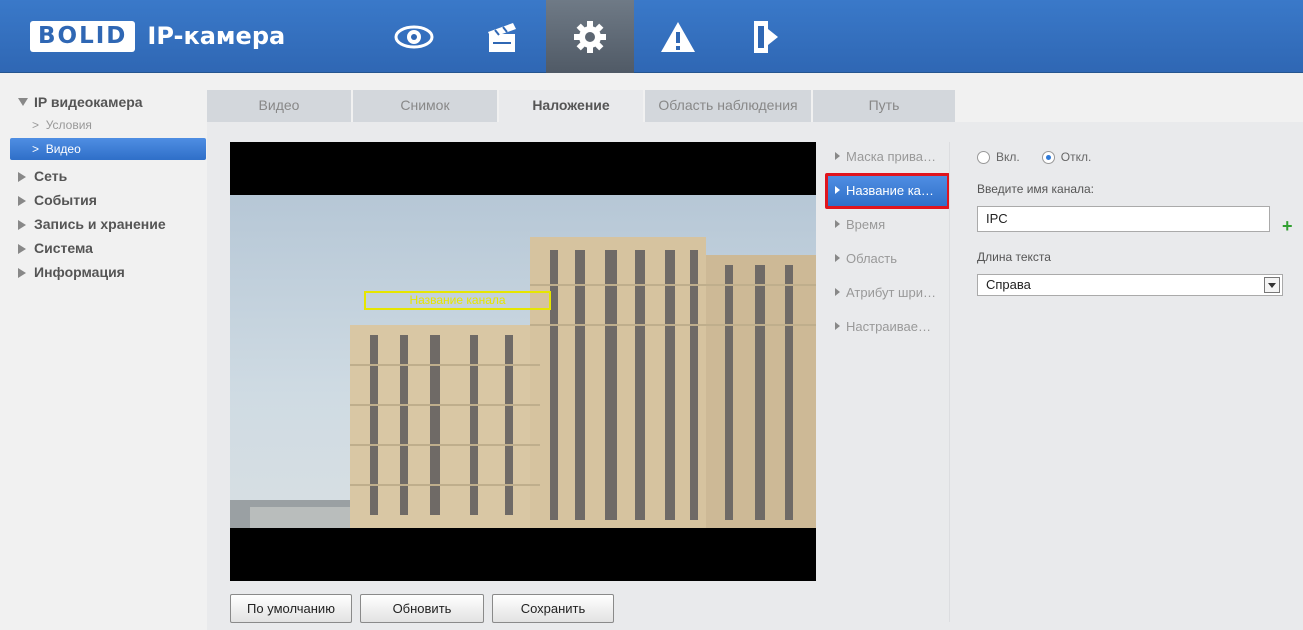 This screenshot has height=630, width=1303. I want to click on menu-divider, so click(949, 382).